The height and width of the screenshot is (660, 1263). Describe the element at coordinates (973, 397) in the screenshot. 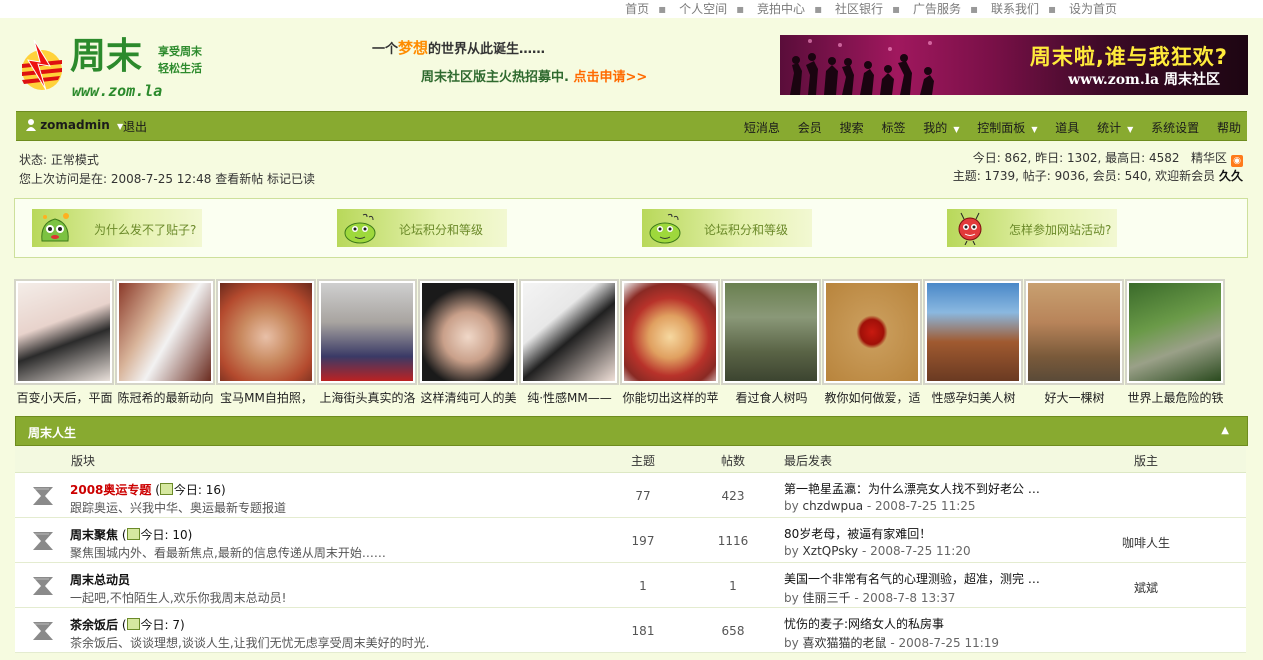

I see `photo-caption: 性感孕妇美人树` at that location.